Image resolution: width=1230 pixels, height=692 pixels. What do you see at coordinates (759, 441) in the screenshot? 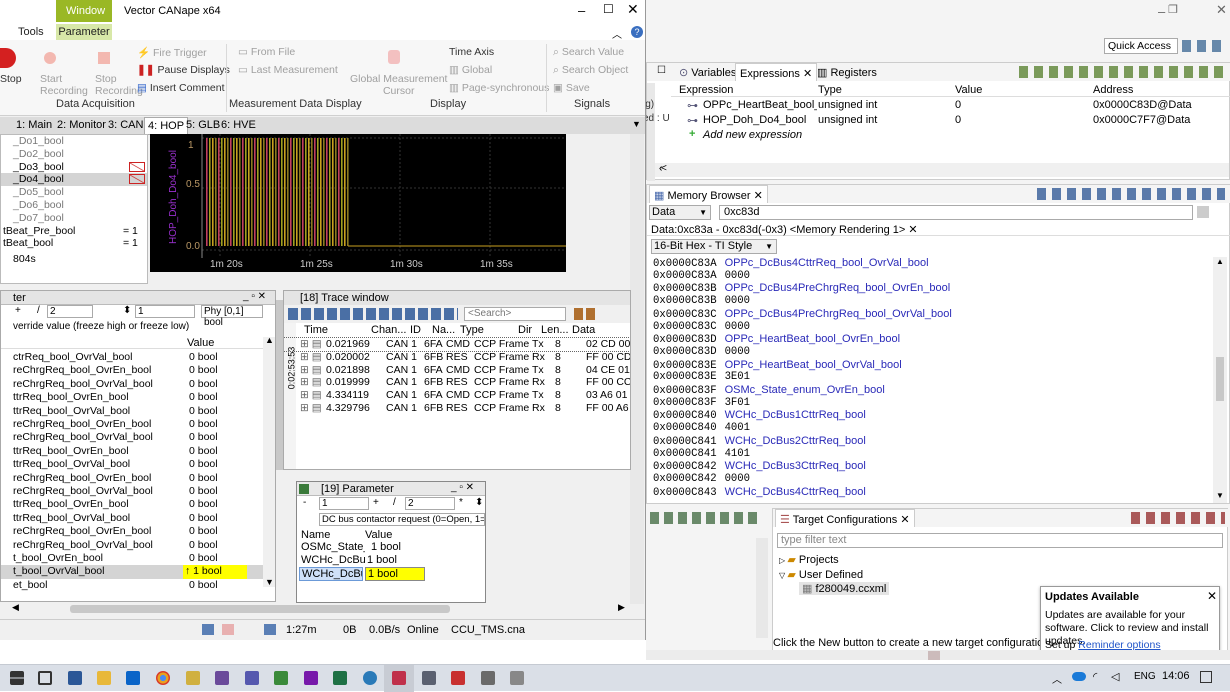
I see `memory-symbol-line: 0x0000C841 WCHc_DcBus2CttrReq_bool` at bounding box center [759, 441].